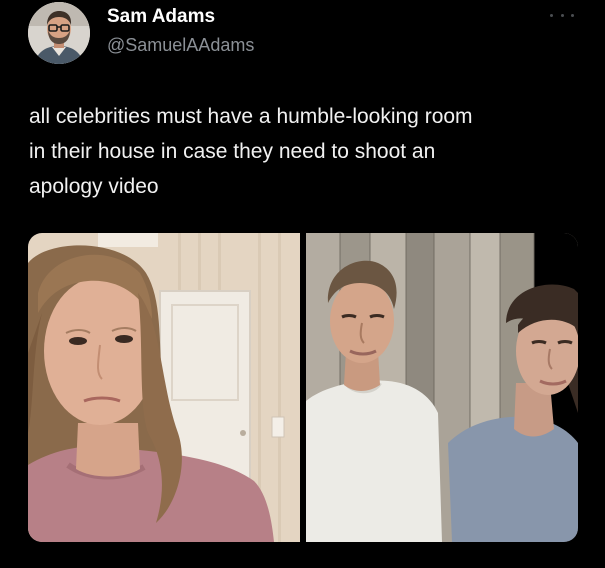 This screenshot has width=605, height=568. I want to click on more-horizontal-icon, so click(562, 15).